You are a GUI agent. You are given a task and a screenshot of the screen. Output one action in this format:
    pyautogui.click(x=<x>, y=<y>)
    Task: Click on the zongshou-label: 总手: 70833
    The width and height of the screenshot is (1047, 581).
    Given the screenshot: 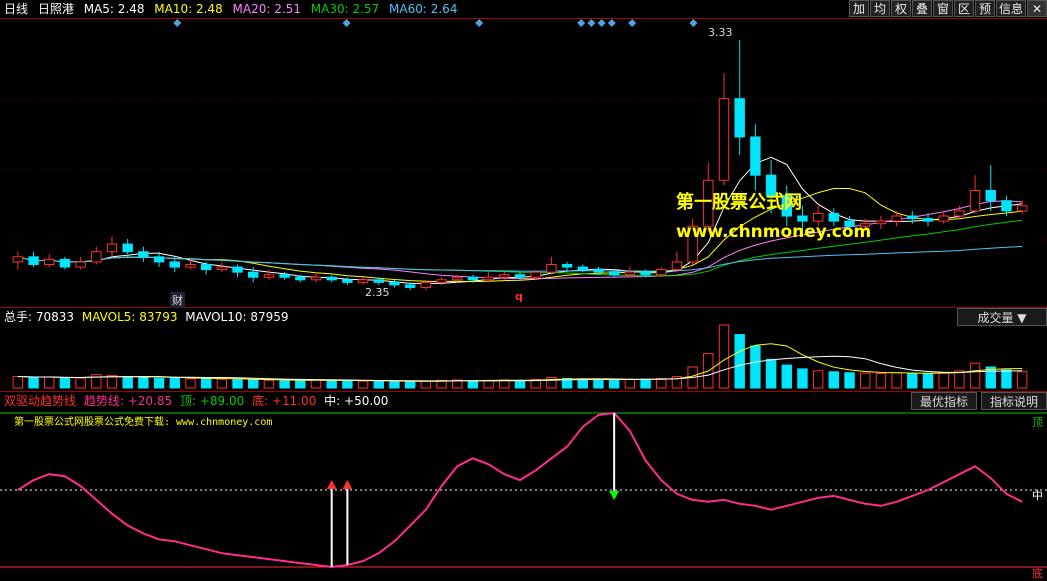 What is the action you would take?
    pyautogui.click(x=39, y=317)
    